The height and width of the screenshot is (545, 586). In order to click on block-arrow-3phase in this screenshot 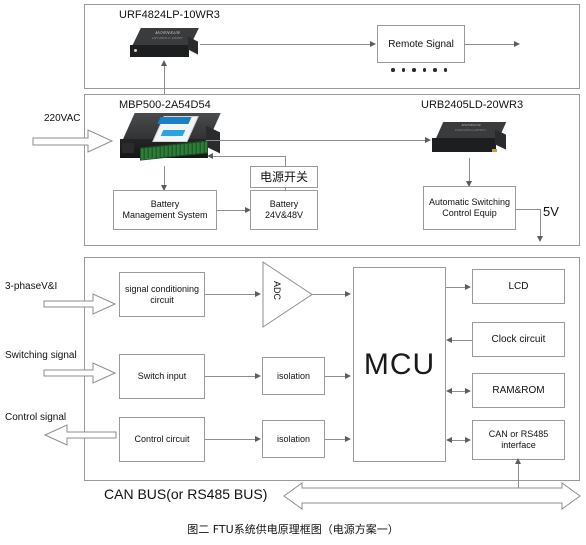, I will do `click(80, 304)`.